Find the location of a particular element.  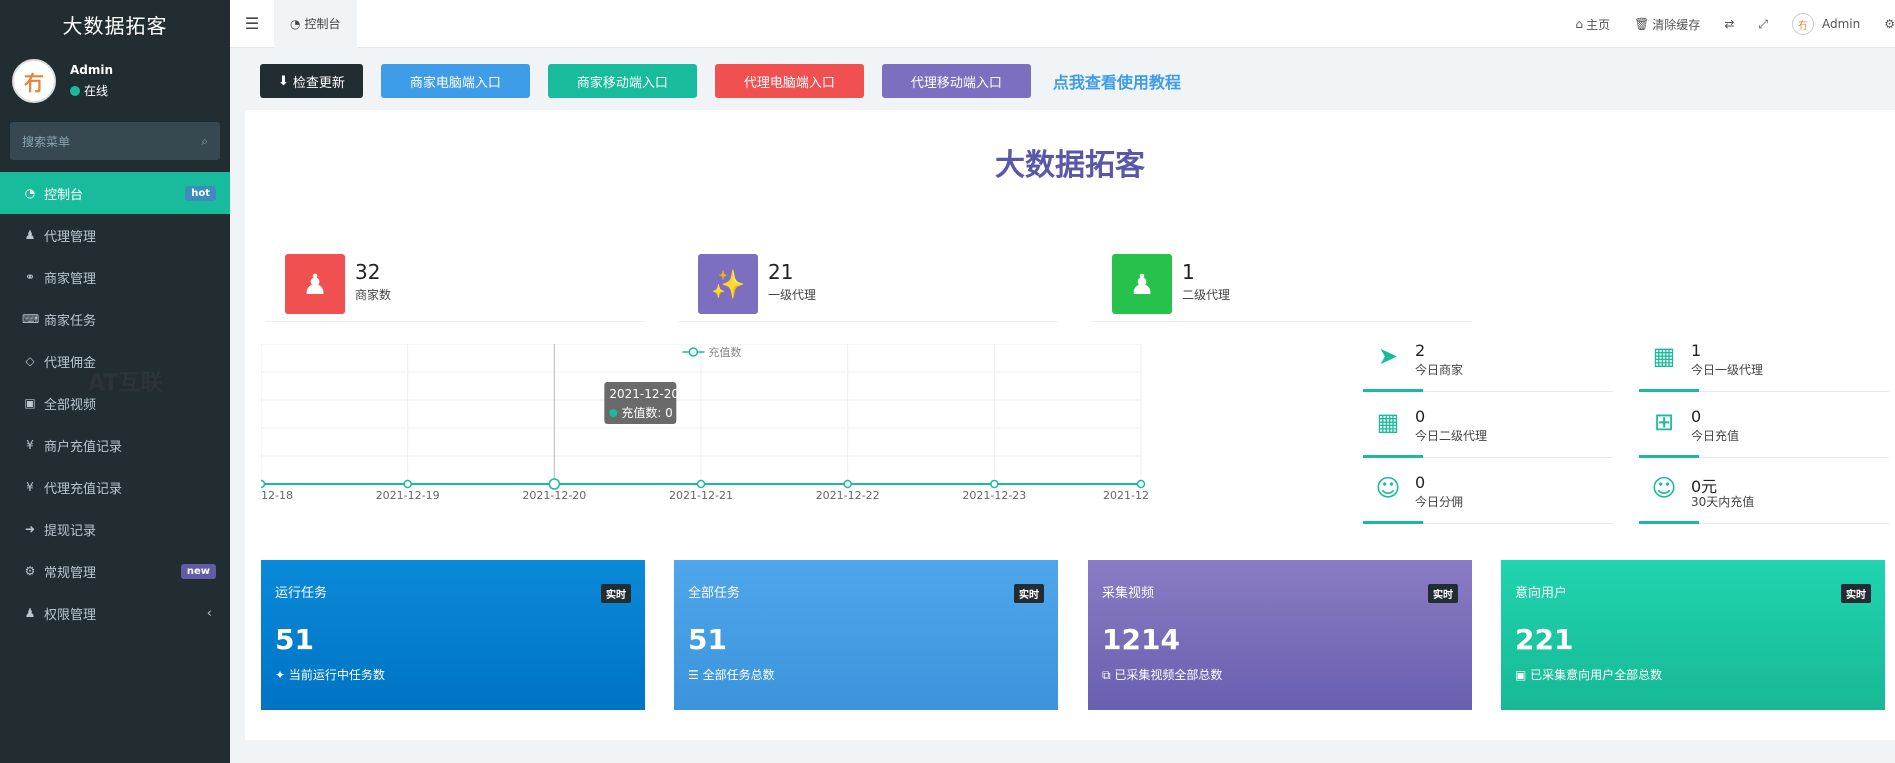

chart-tick-label: 2021-12-21 is located at coordinates (701, 495).